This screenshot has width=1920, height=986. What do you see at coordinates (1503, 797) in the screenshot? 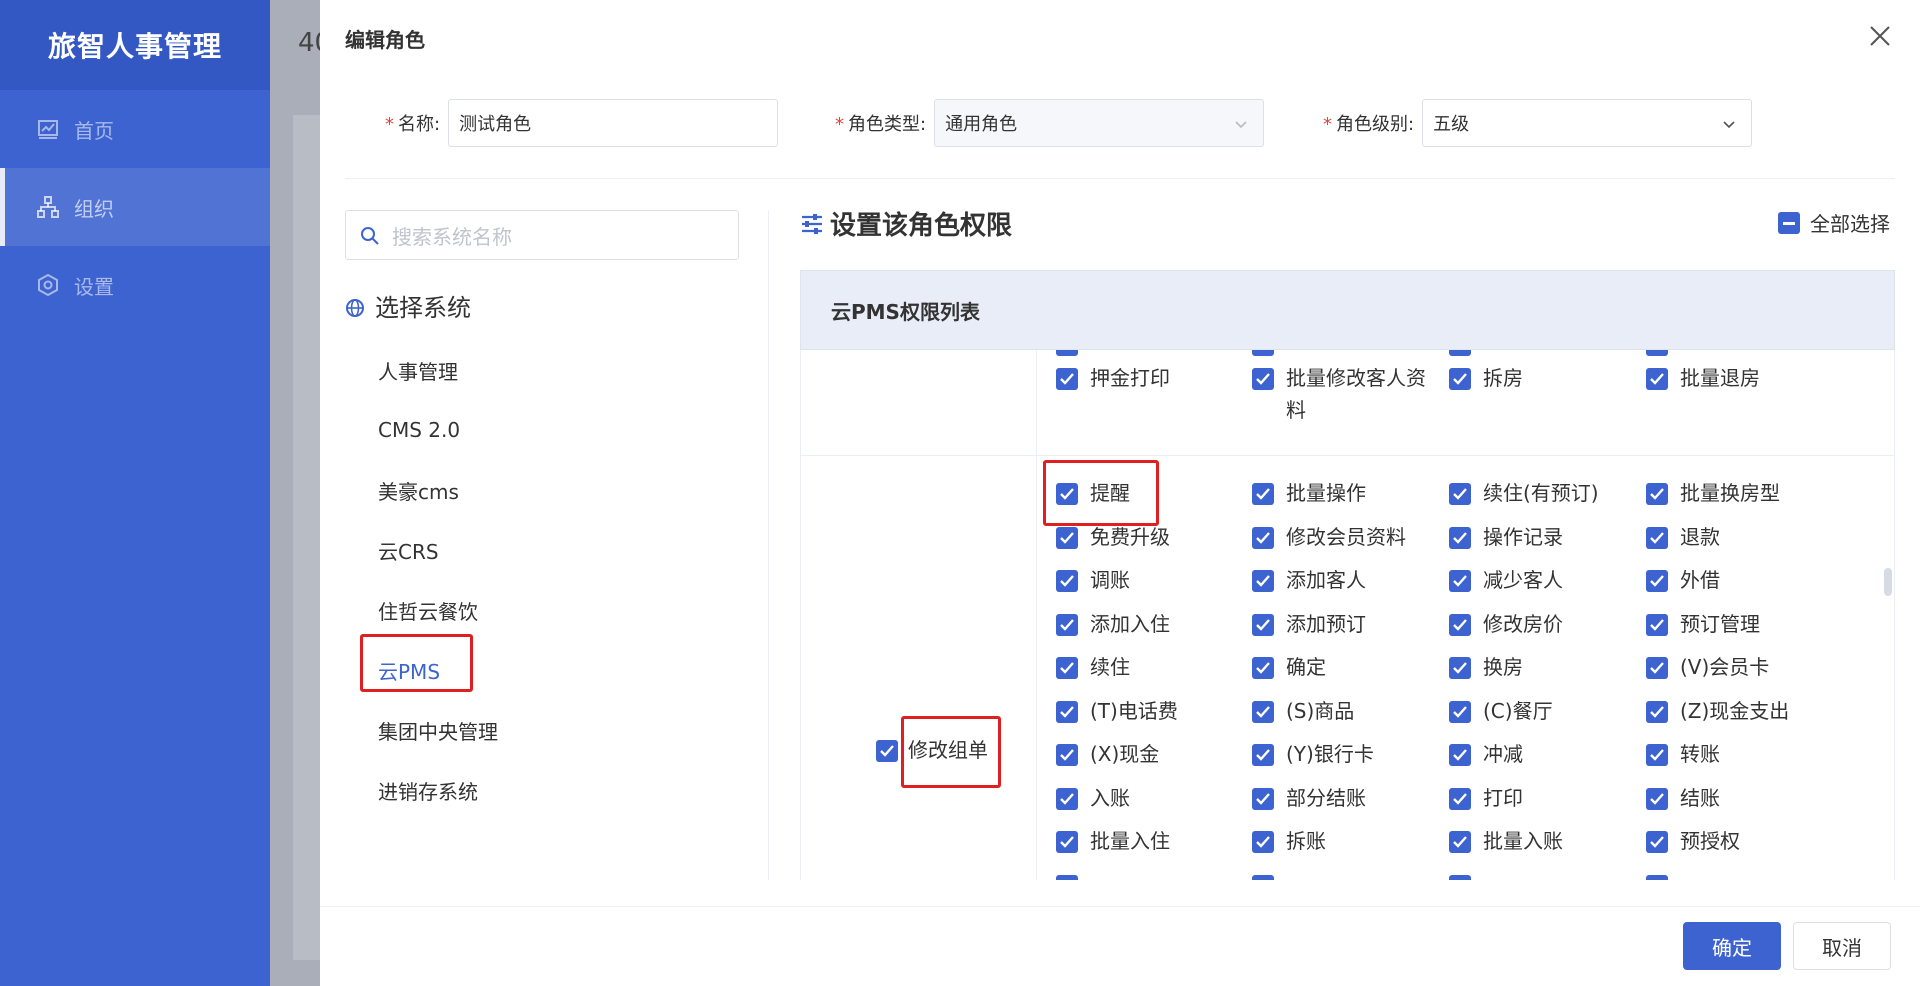
I see `permission-label: 打印` at bounding box center [1503, 797].